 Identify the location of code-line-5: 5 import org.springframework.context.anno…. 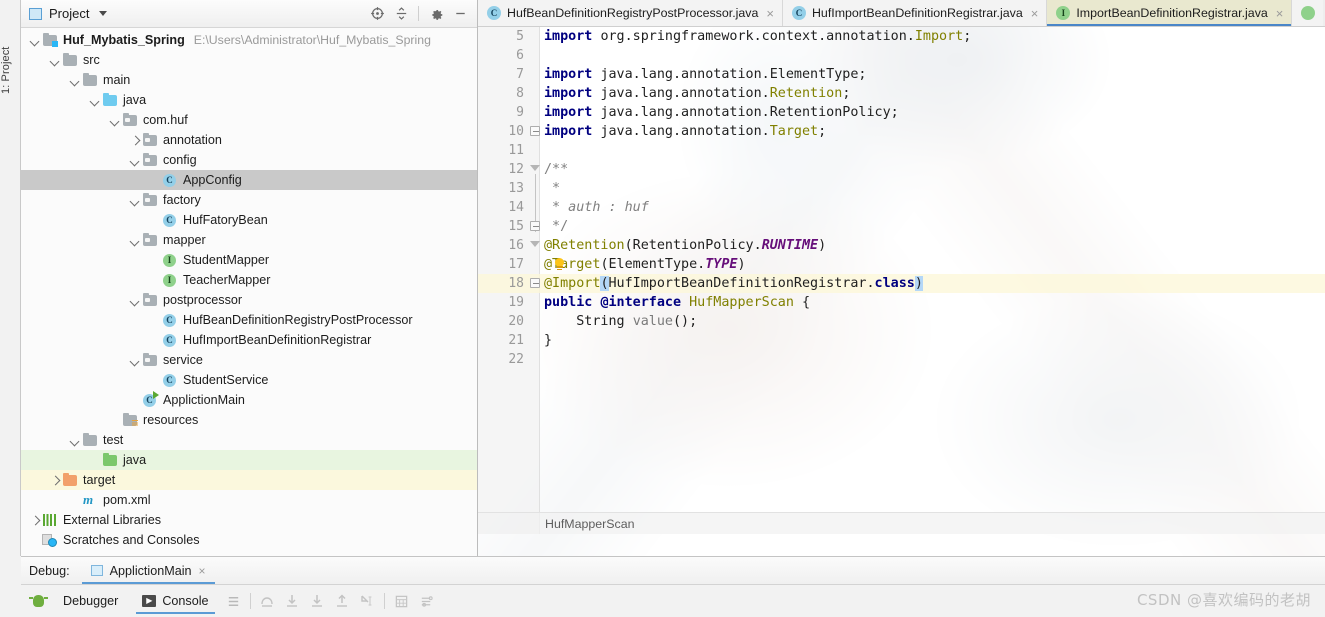
(901, 36).